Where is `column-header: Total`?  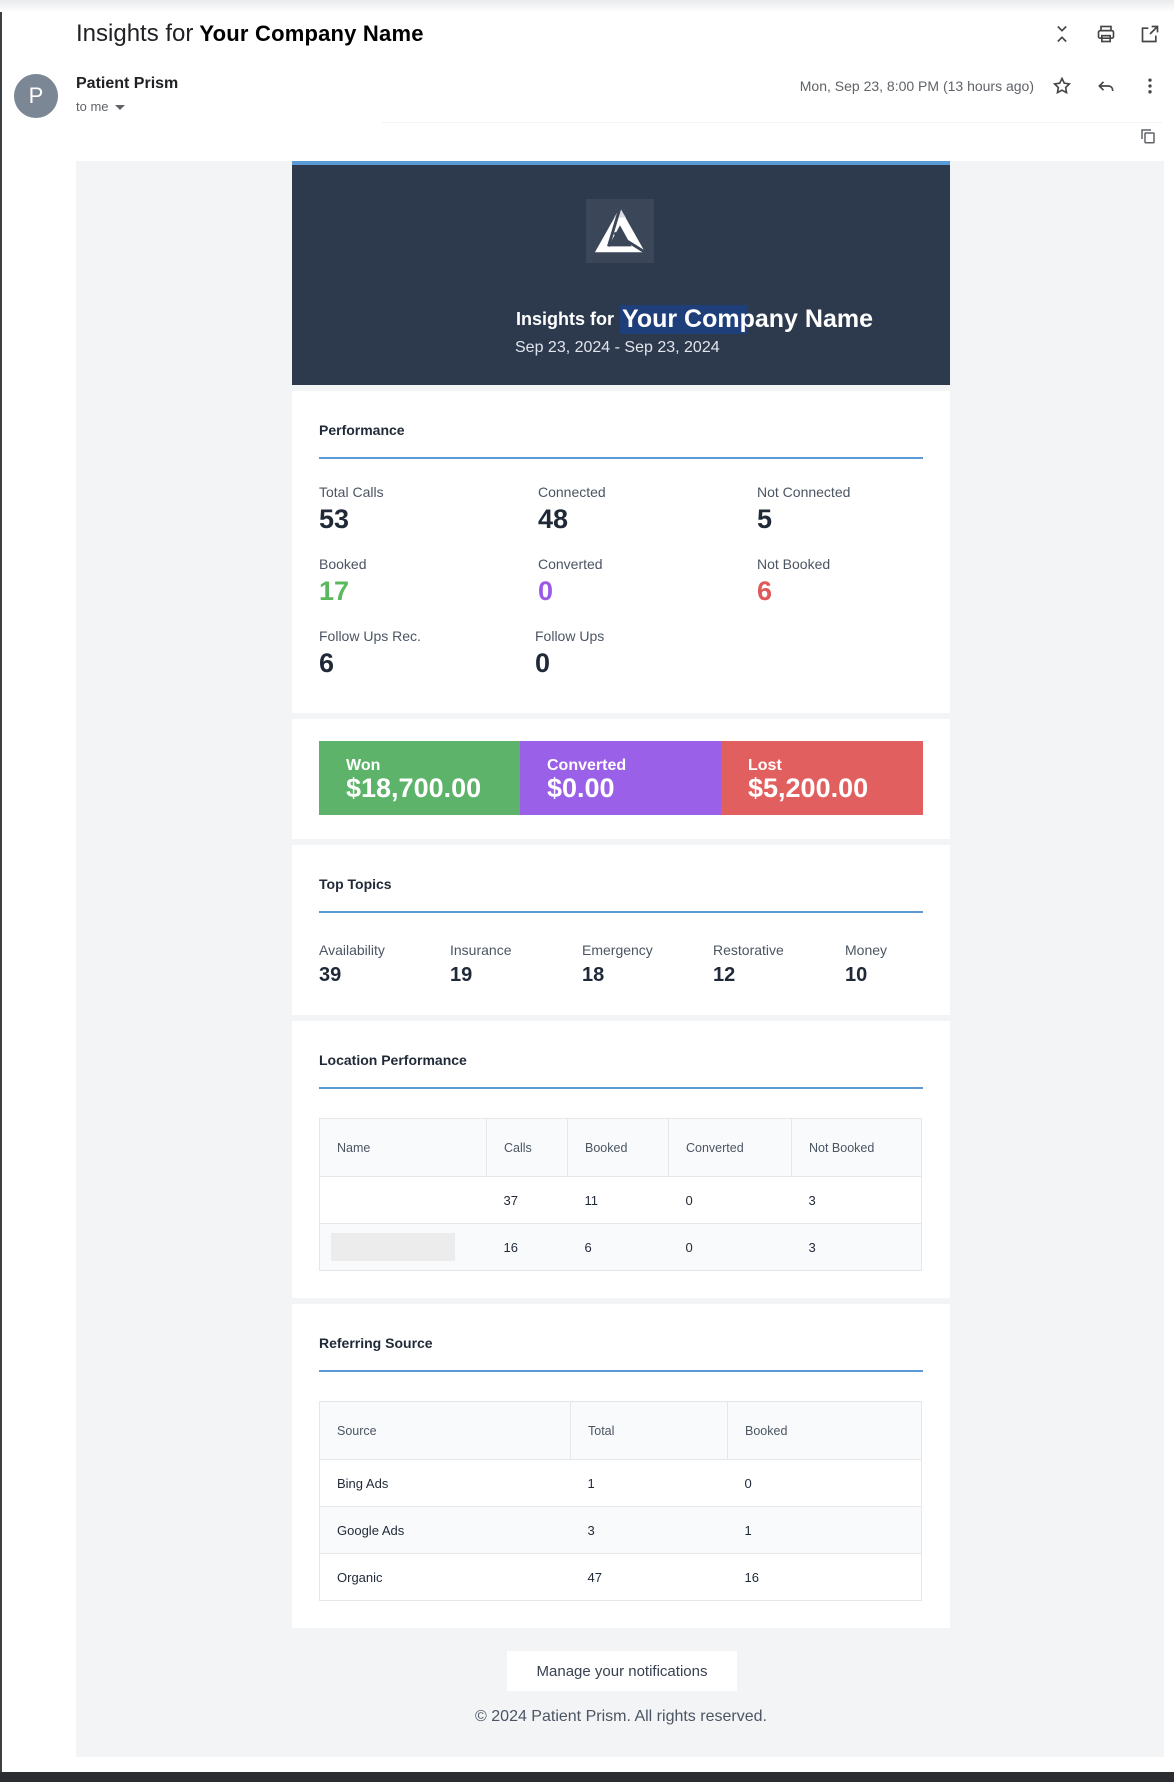 column-header: Total is located at coordinates (649, 1430).